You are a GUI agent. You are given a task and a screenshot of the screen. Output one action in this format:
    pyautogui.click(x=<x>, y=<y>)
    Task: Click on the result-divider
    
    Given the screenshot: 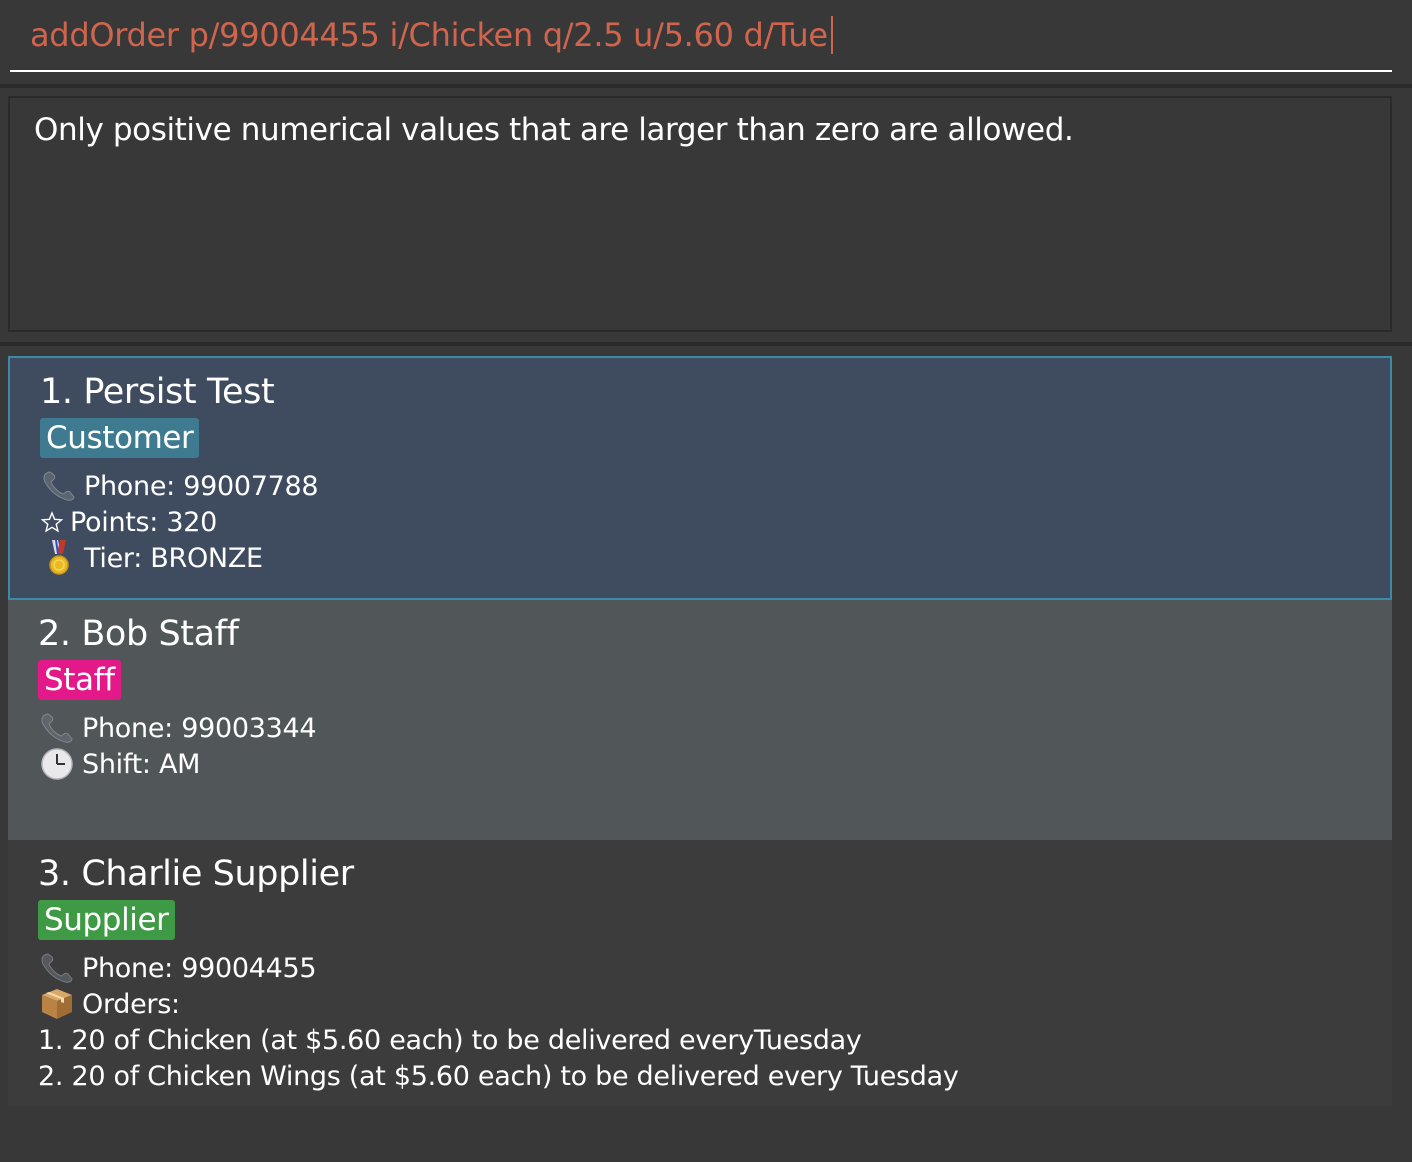 What is the action you would take?
    pyautogui.click(x=706, y=344)
    